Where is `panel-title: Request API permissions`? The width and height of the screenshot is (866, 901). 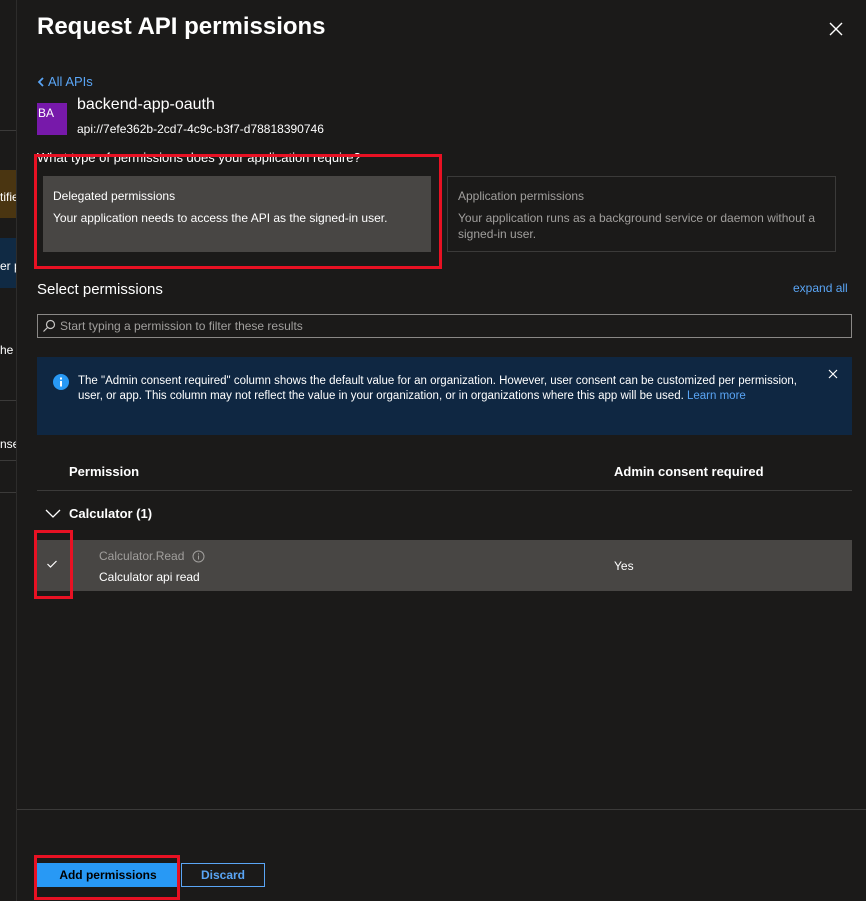
panel-title: Request API permissions is located at coordinates (181, 26).